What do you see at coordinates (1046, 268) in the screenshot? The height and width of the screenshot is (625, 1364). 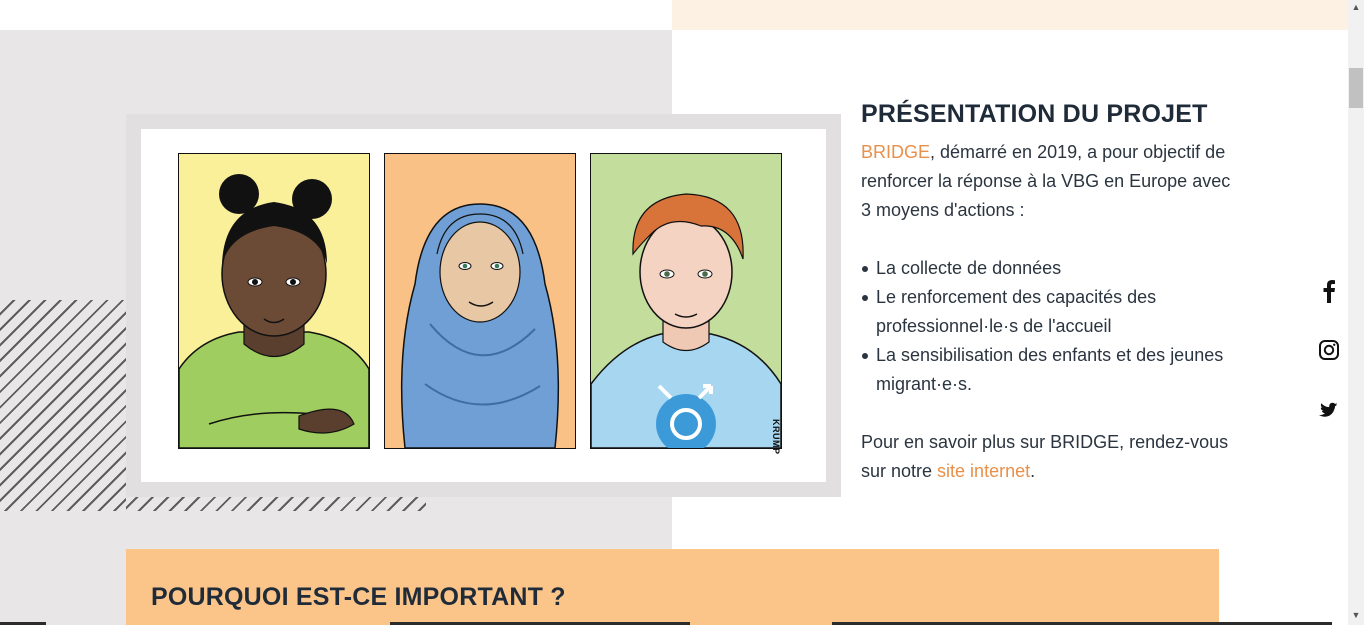 I see `list-item: La collecte de données` at bounding box center [1046, 268].